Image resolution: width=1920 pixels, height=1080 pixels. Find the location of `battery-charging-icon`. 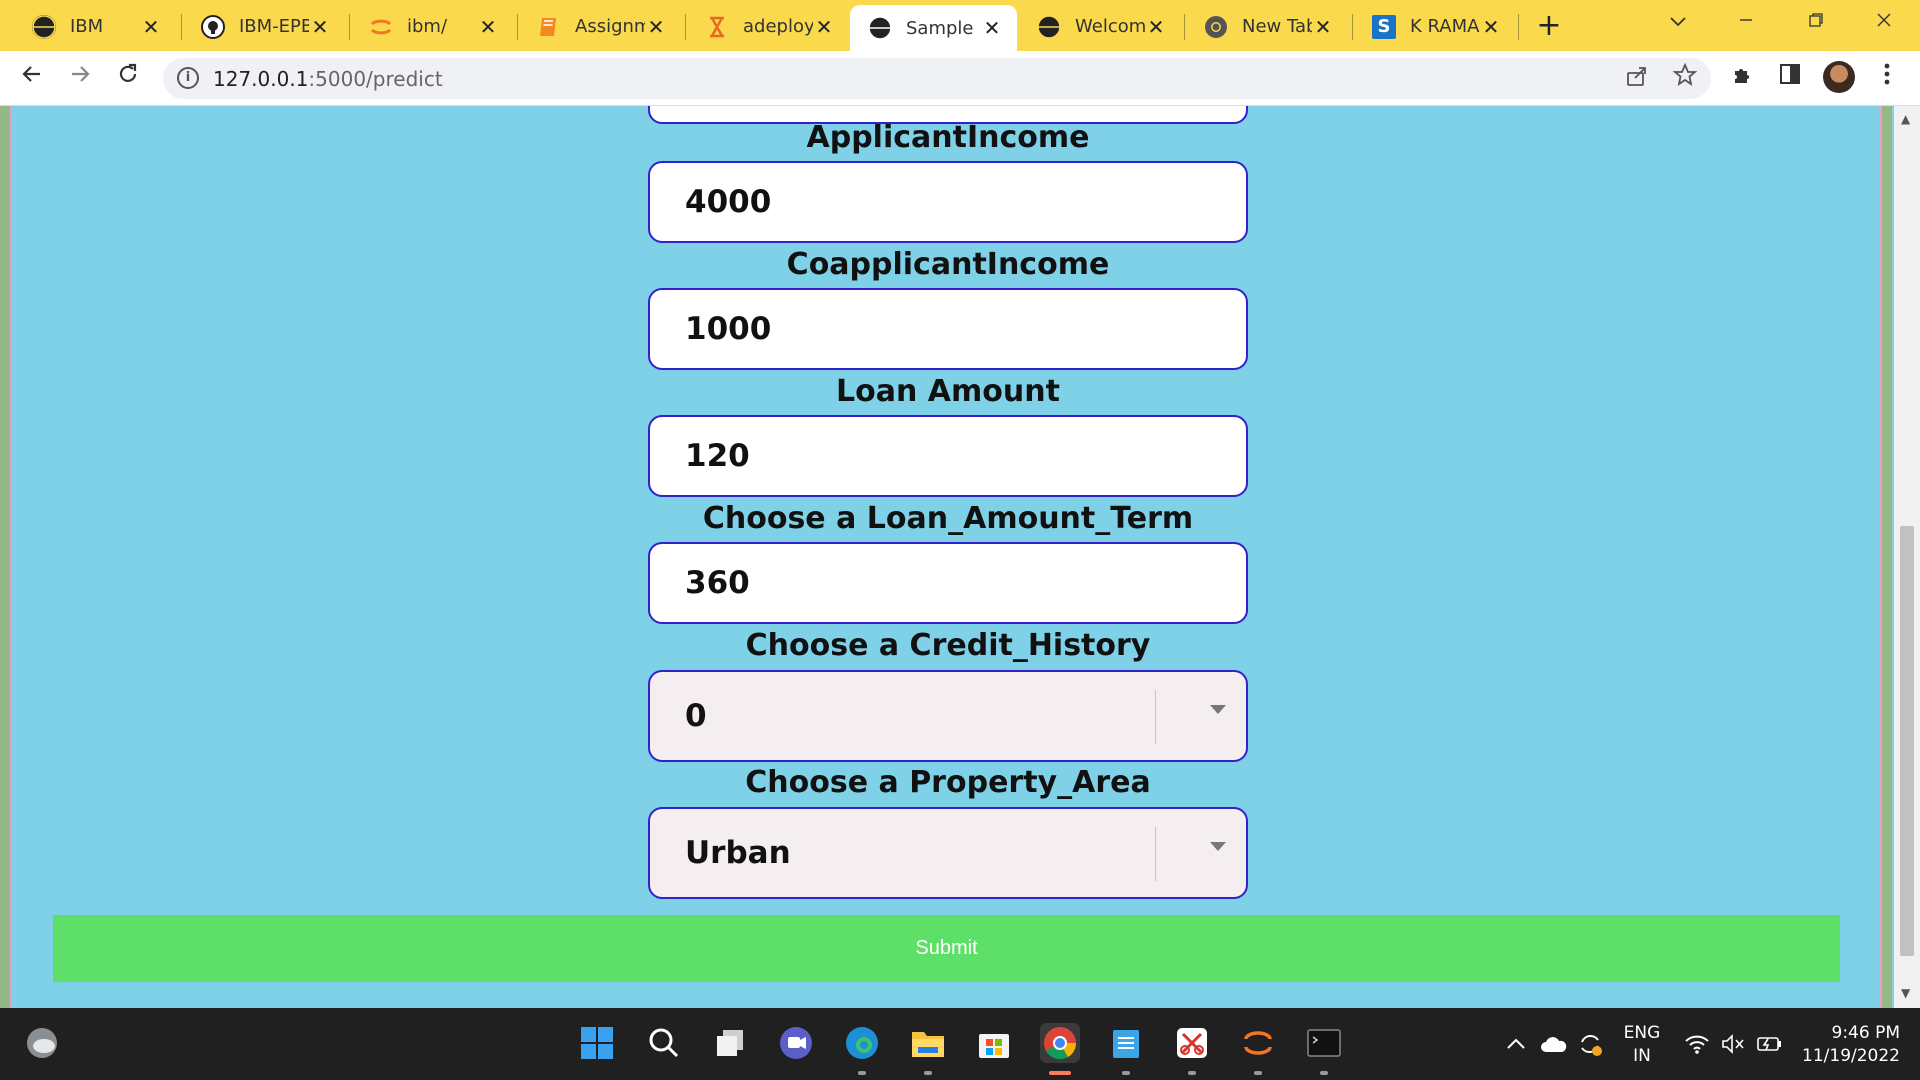

battery-charging-icon is located at coordinates (1770, 1044).